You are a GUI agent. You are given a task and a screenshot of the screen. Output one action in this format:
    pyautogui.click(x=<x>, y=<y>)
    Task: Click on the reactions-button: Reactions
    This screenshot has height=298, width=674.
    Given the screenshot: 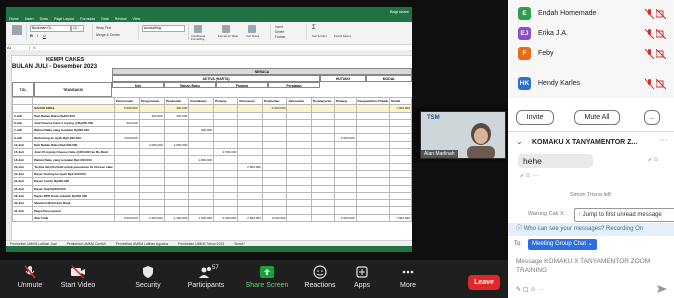 What is the action you would take?
    pyautogui.click(x=320, y=277)
    